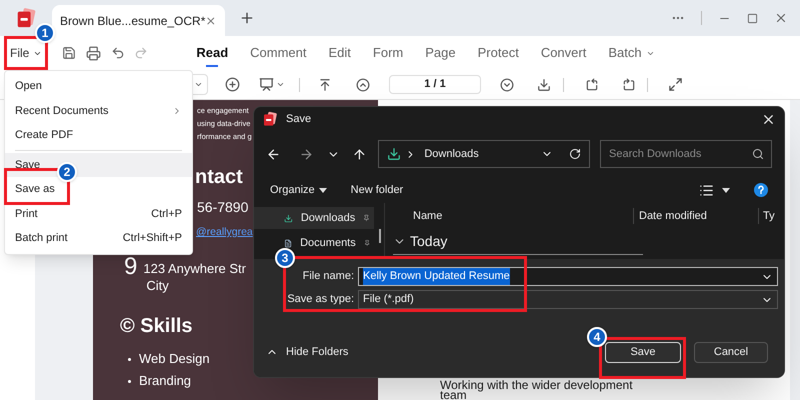 This screenshot has width=800, height=400. I want to click on menu-item: Open, so click(98, 86).